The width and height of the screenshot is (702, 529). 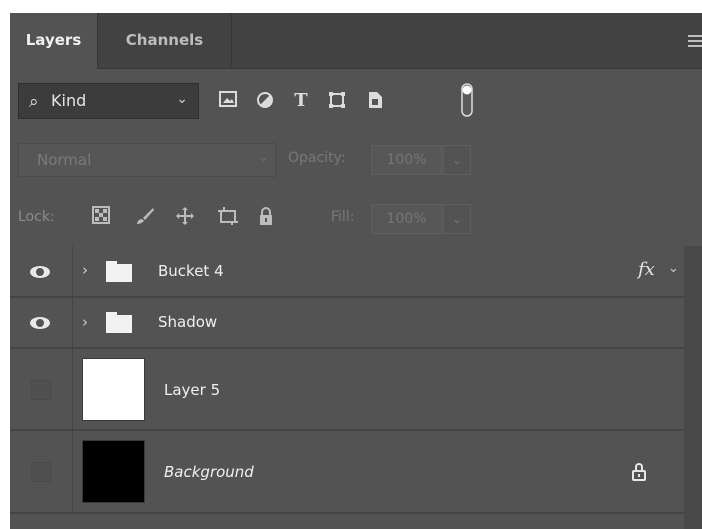 I want to click on lock-artboard-icon, so click(x=228, y=217).